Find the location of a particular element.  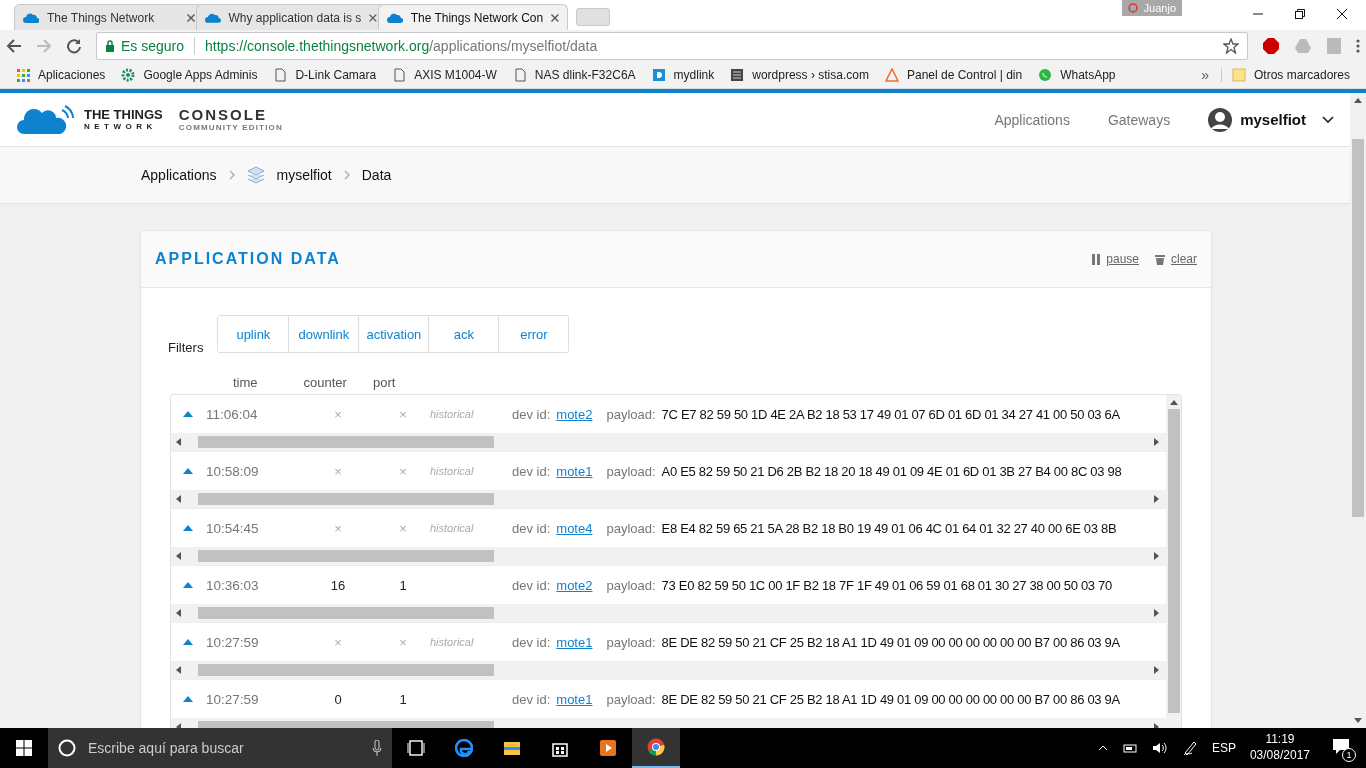

address-bar: Es seguro https://console.thethingsnetwork.org/applications/myselfiot/data is located at coordinates (672, 46).